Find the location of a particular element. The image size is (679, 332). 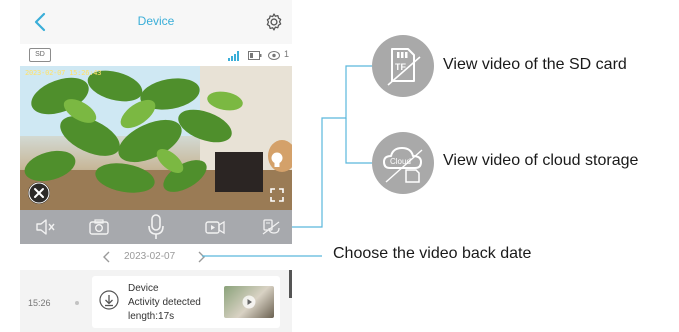

top-bar: Device is located at coordinates (156, 22).